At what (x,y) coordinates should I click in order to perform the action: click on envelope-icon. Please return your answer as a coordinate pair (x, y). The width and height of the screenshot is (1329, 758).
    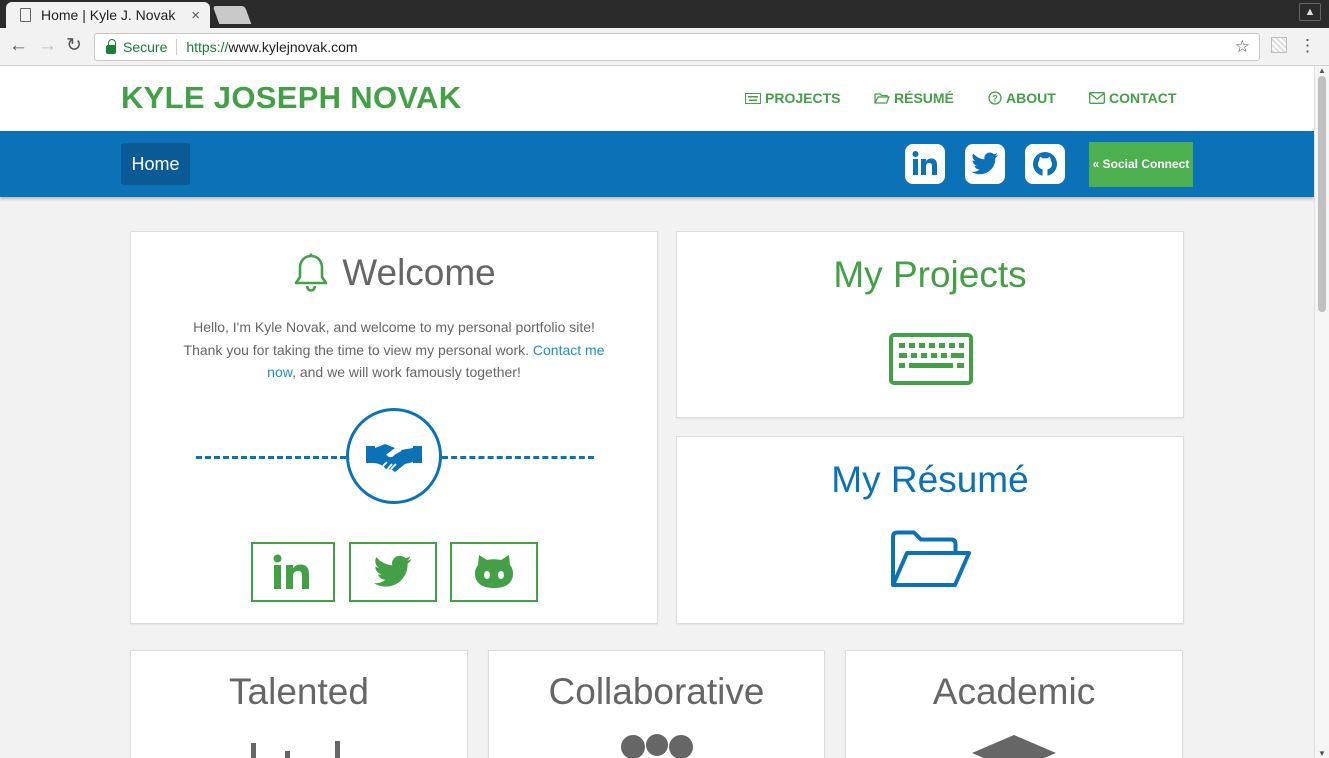
    Looking at the image, I should click on (1097, 98).